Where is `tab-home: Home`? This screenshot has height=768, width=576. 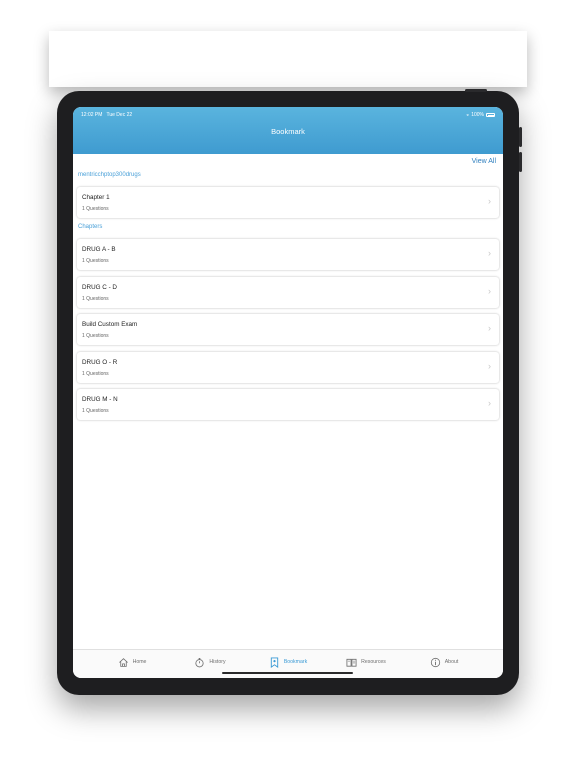 tab-home: Home is located at coordinates (132, 662).